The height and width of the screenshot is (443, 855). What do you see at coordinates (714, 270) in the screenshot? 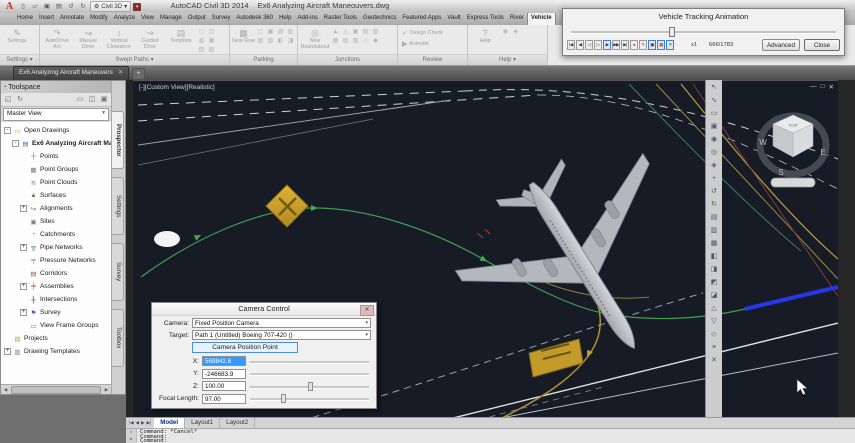
I see `drafting-tool-icon: ◨` at bounding box center [714, 270].